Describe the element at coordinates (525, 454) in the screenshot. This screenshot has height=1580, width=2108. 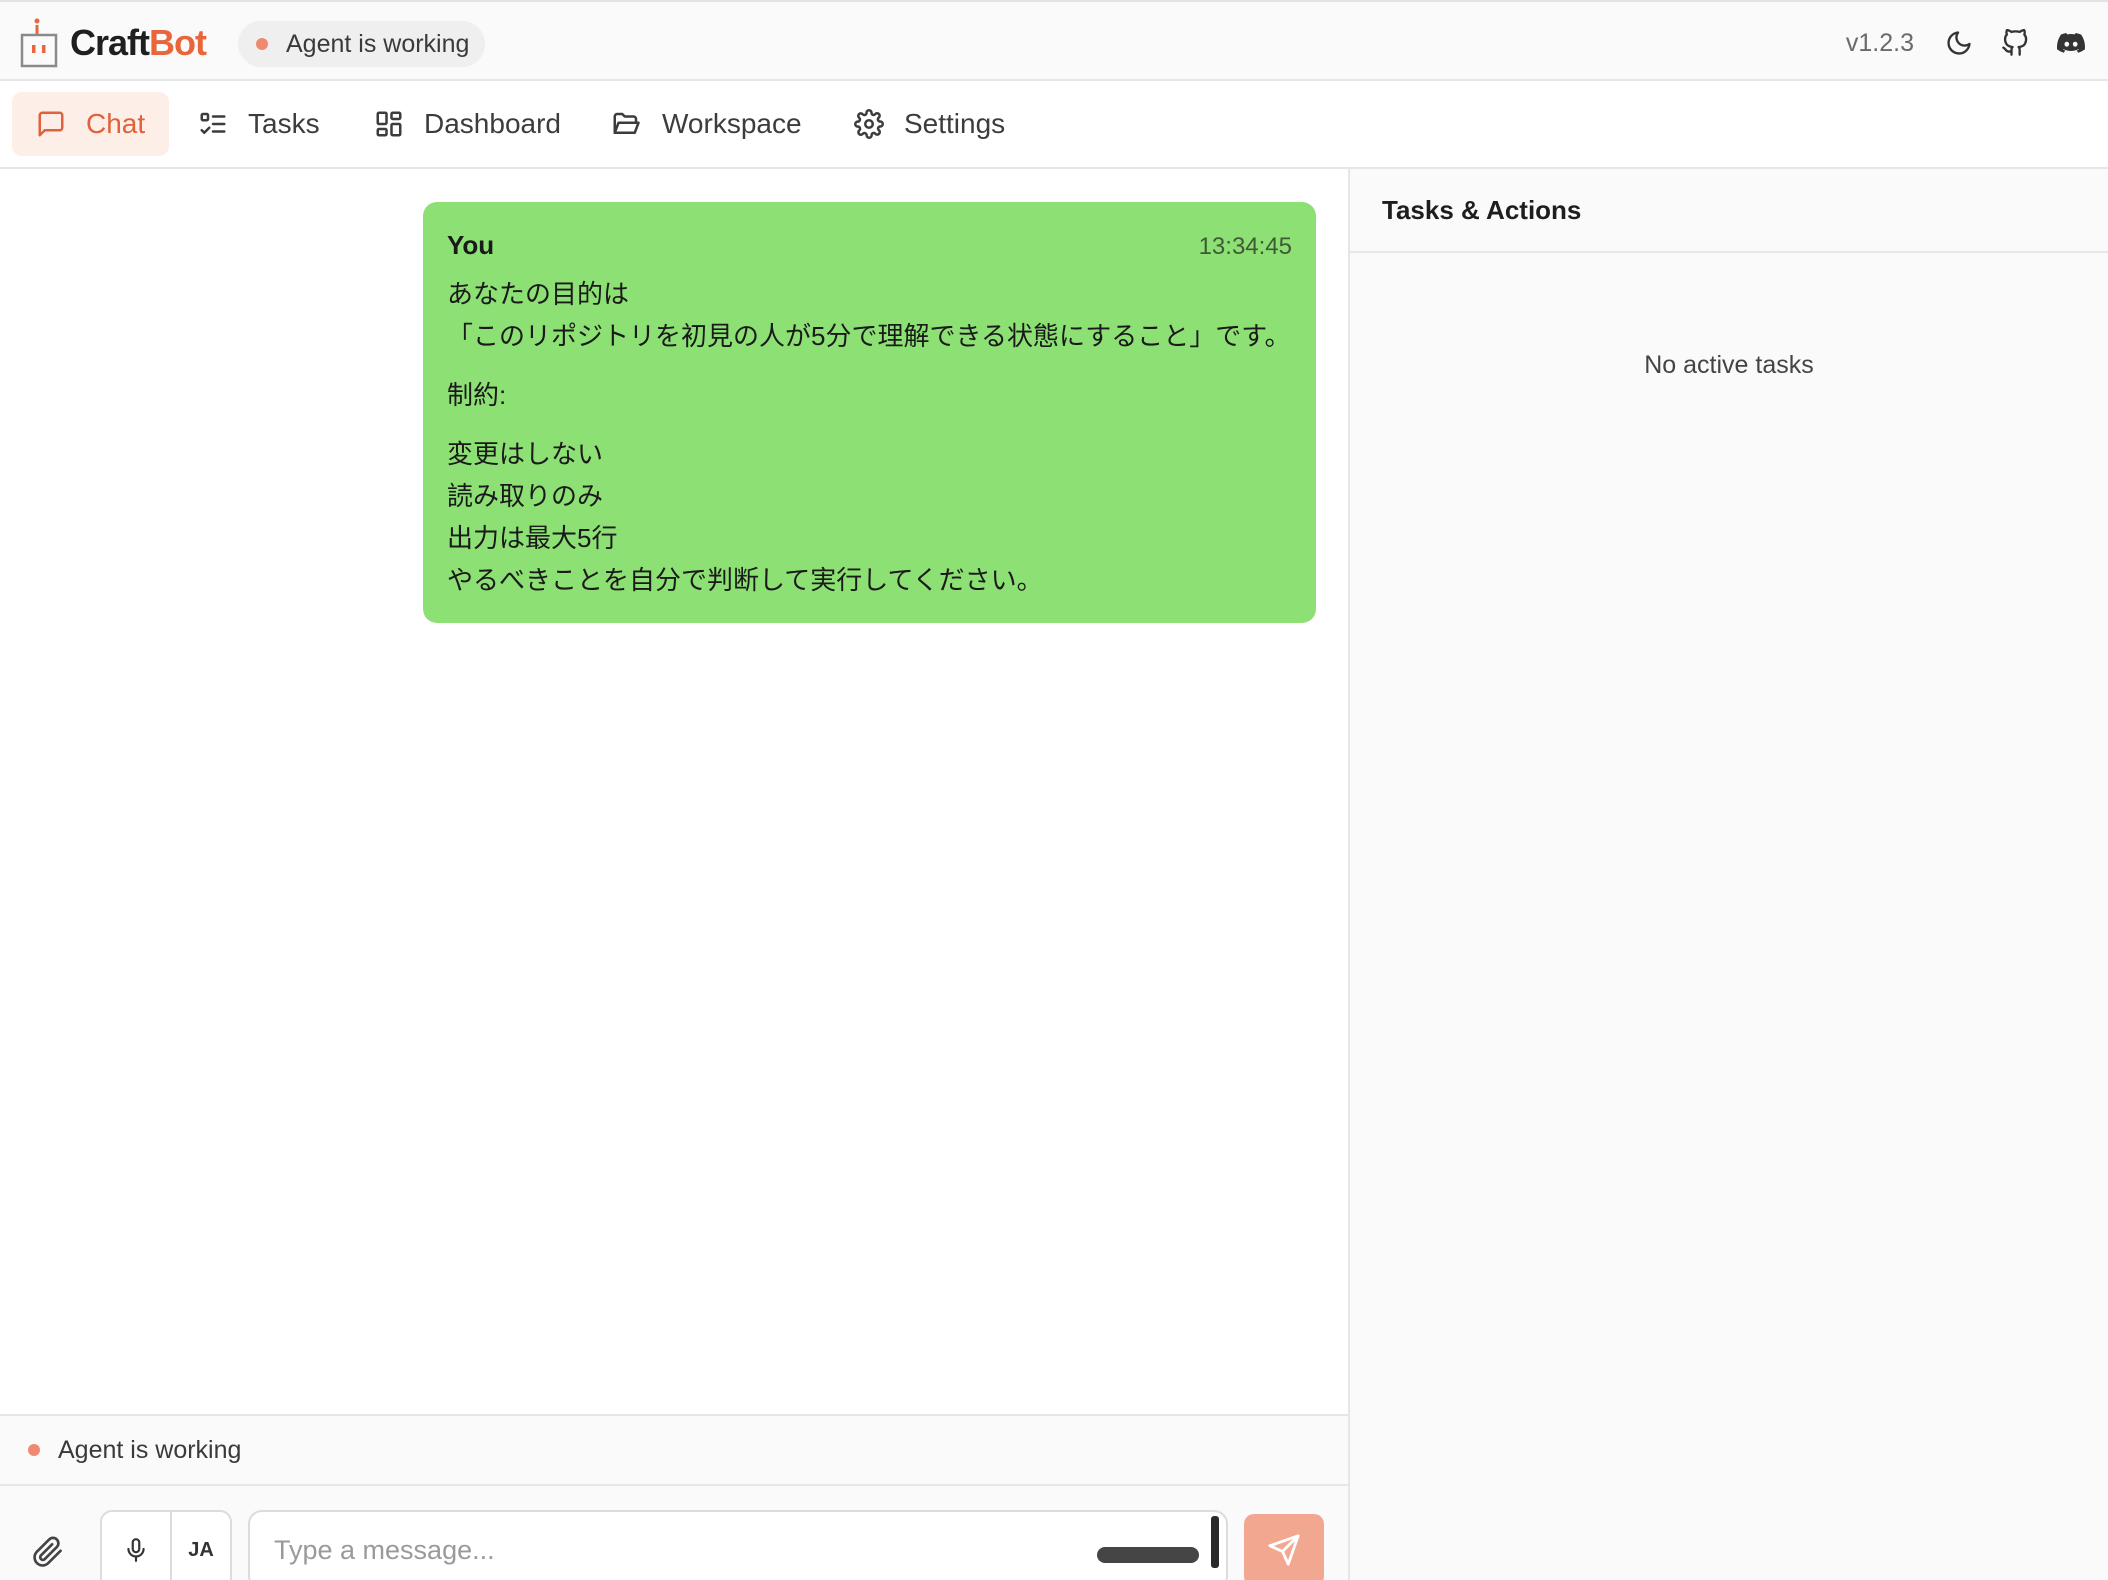
I see `message-line: 変更はしない` at that location.